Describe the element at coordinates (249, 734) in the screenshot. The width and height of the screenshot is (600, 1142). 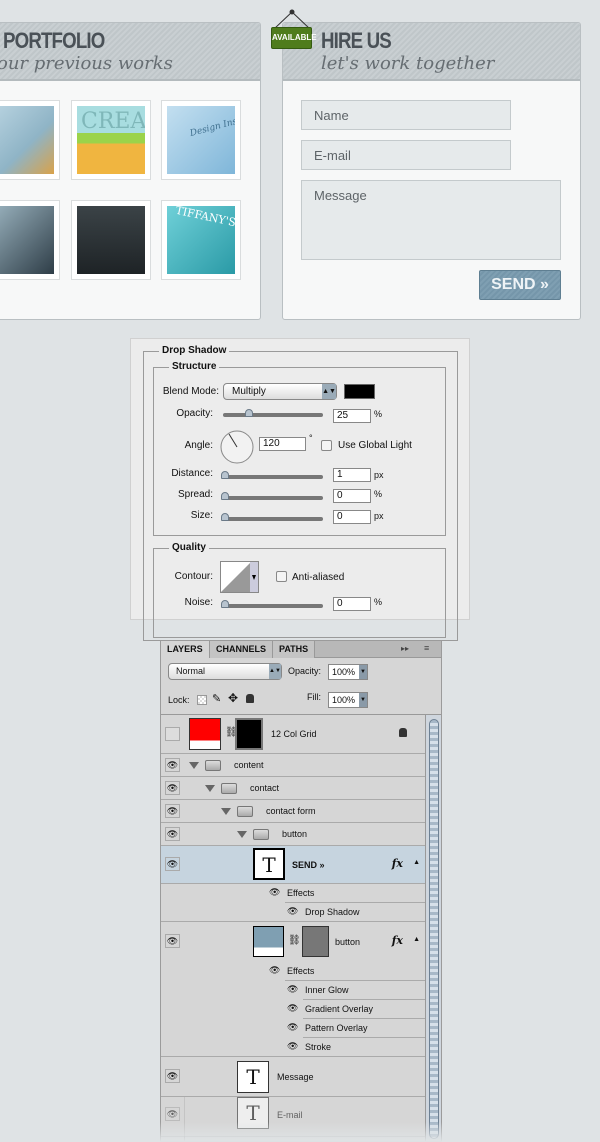
I see `mask-thumbnail` at that location.